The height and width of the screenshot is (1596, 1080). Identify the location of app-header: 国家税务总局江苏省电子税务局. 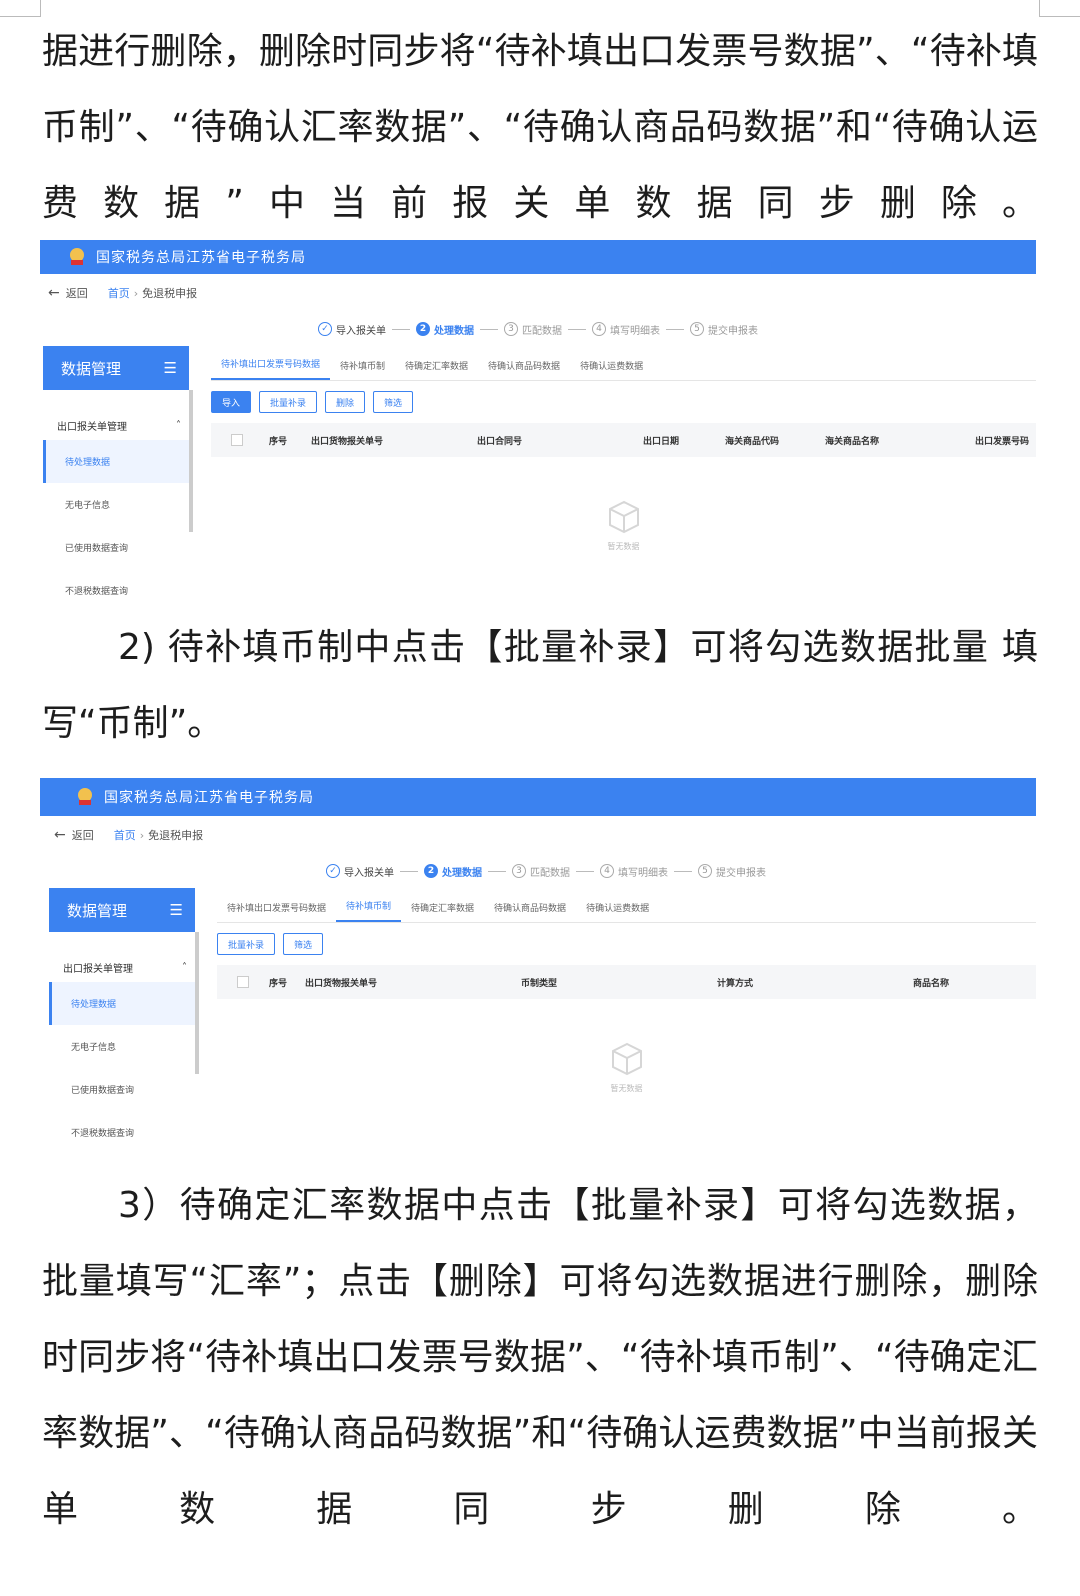
(538, 797).